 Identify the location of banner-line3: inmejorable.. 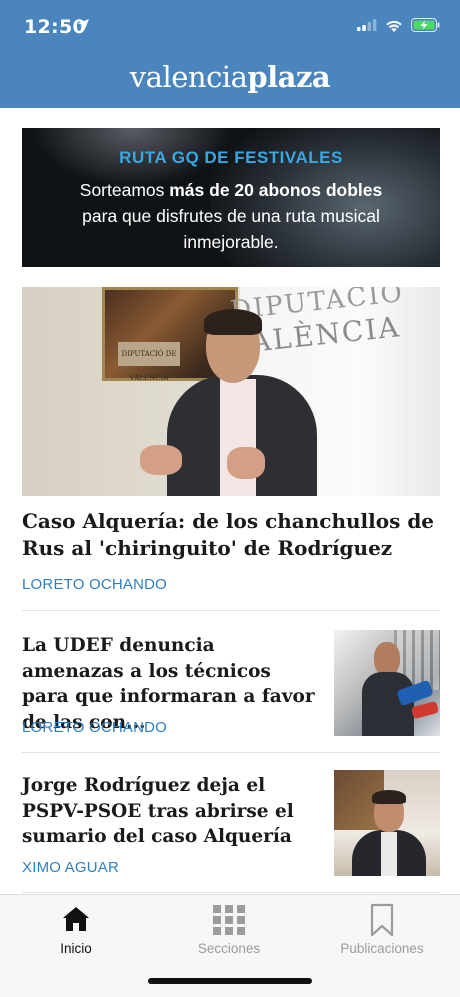
(231, 242).